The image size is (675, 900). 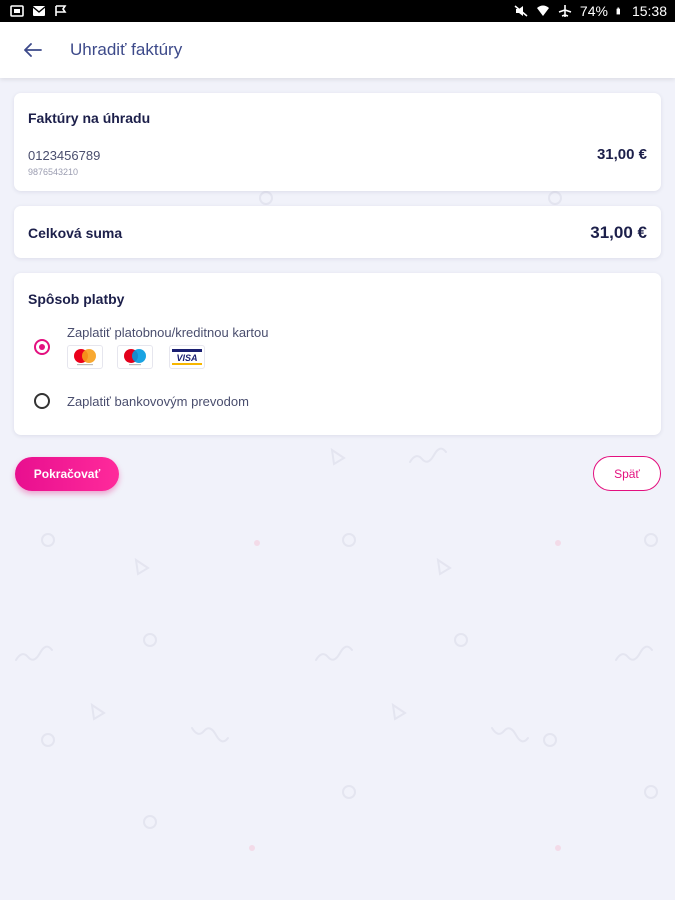 What do you see at coordinates (89, 118) in the screenshot?
I see `invoices-title: Faktúry na úhradu` at bounding box center [89, 118].